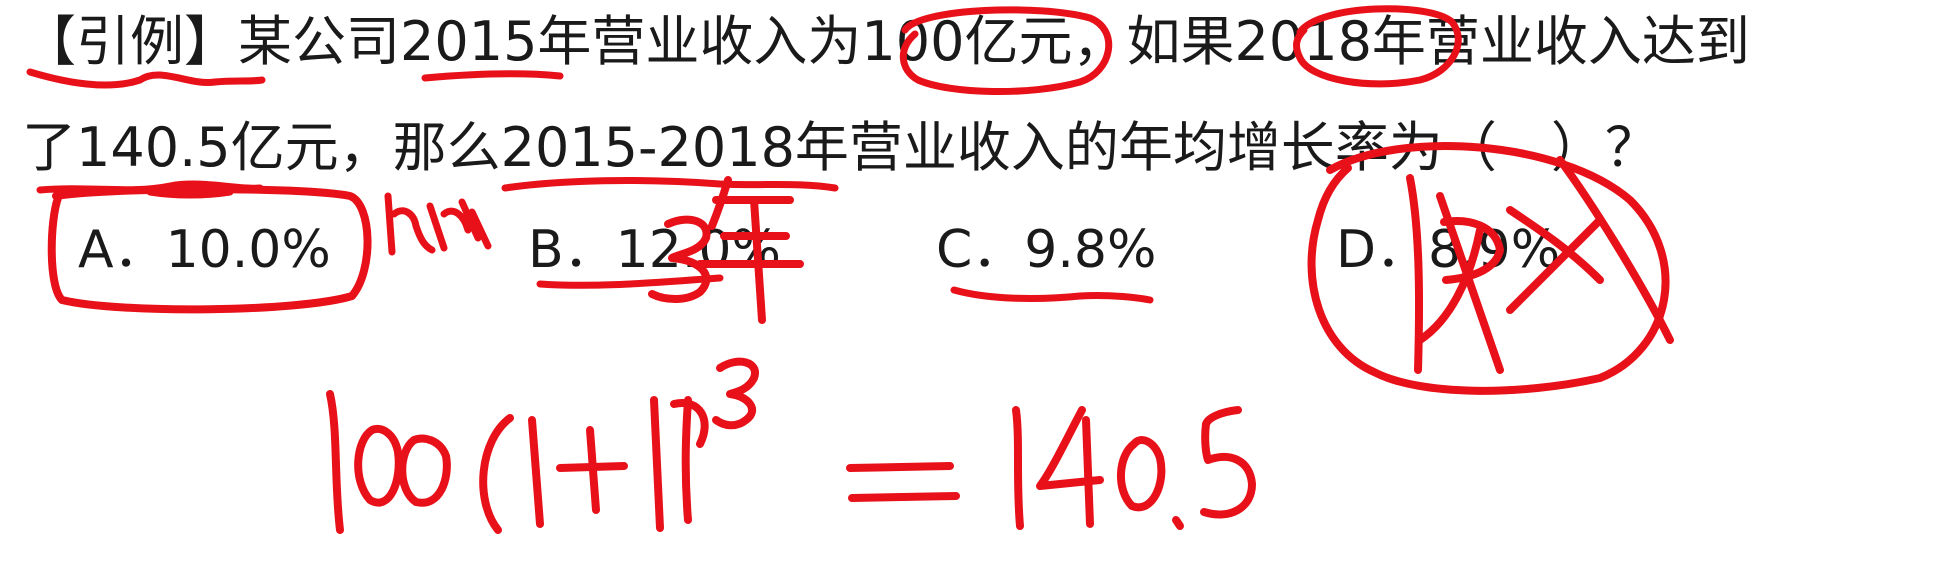  Describe the element at coordinates (840, 147) in the screenshot. I see `question-line-2: 了140.5亿元，那么2015-2018年营业收入的年均增长率为（ ）？` at that location.